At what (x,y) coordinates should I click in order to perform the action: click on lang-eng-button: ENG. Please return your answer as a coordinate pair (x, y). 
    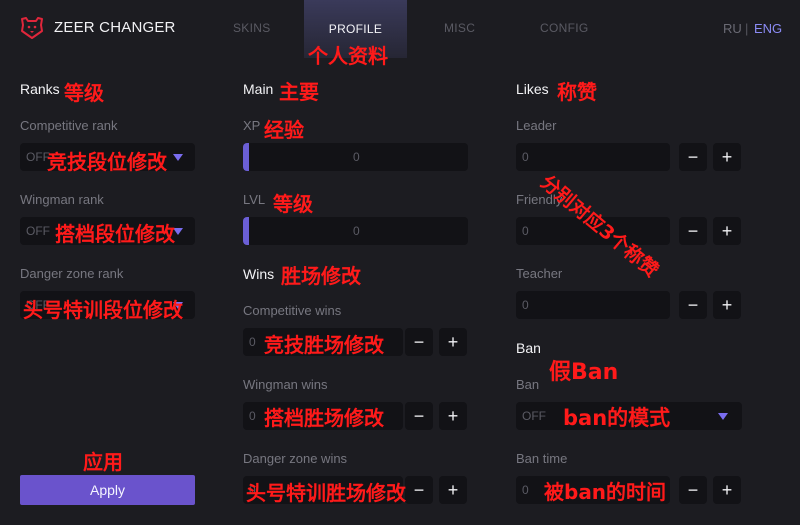
    Looking at the image, I should click on (768, 28).